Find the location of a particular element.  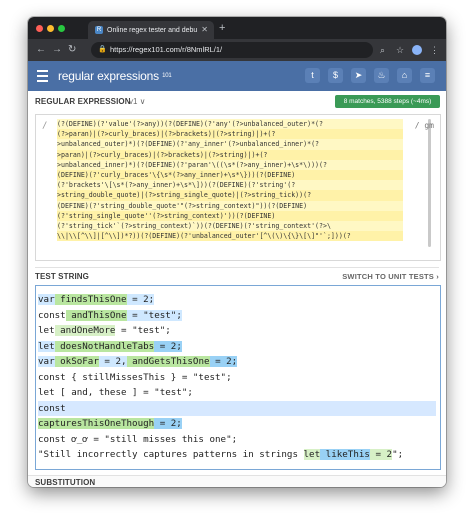

match-highlight: findsThisOne is located at coordinates (90, 299).